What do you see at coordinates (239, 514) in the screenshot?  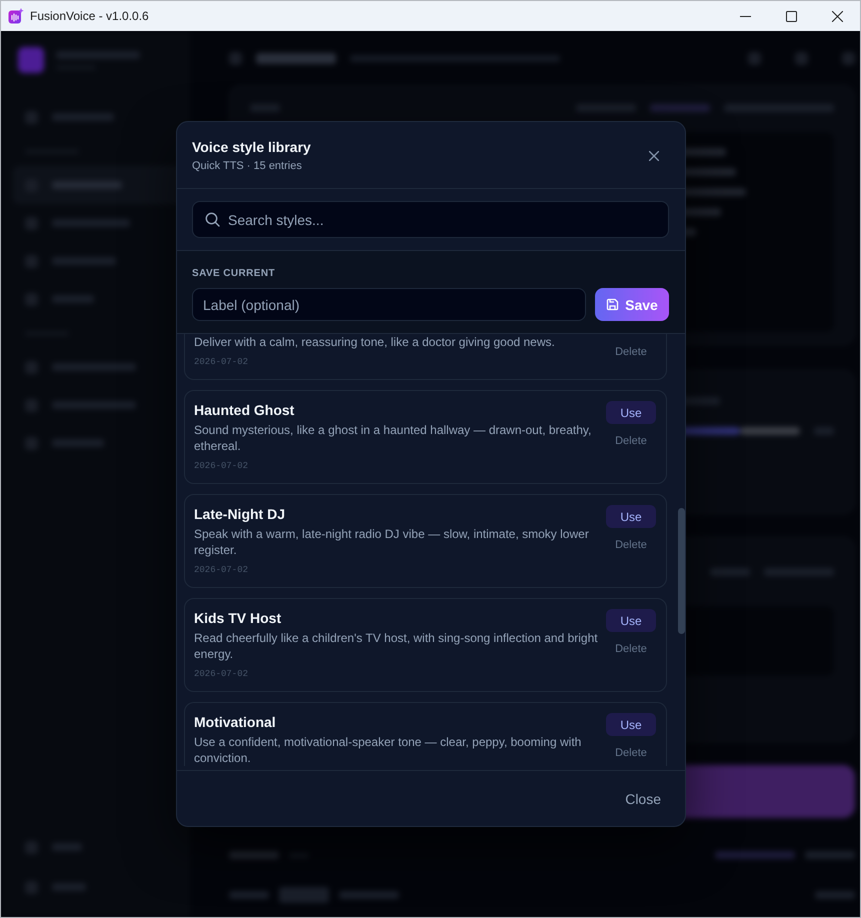 I see `style-name: Late-Night DJ` at bounding box center [239, 514].